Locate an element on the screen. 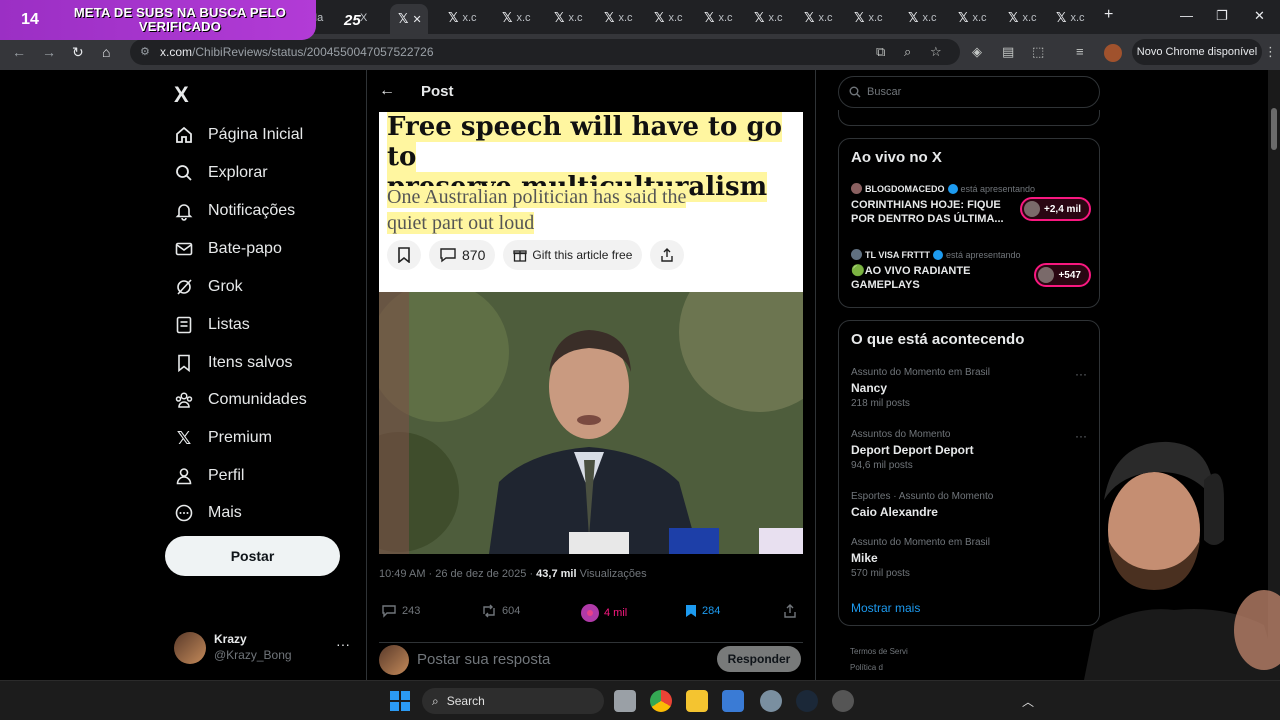 This screenshot has height=720, width=1280. close-window-icon: ✕ is located at coordinates (1259, 16).